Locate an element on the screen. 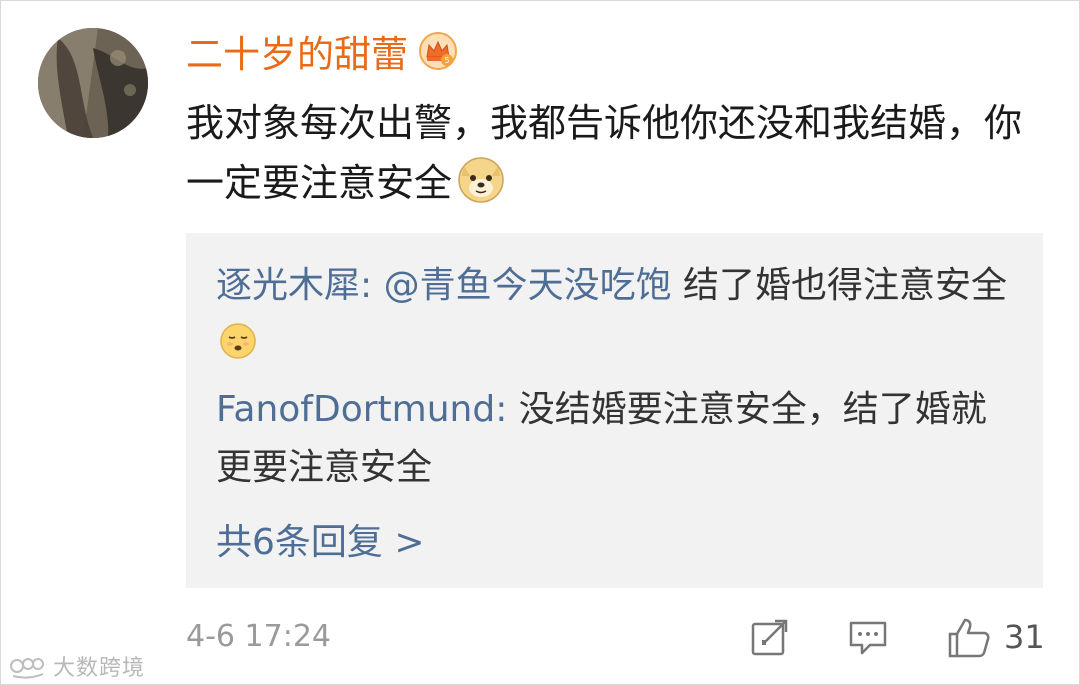 This screenshot has width=1080, height=685. watermark: 大数跨境 is located at coordinates (77, 666).